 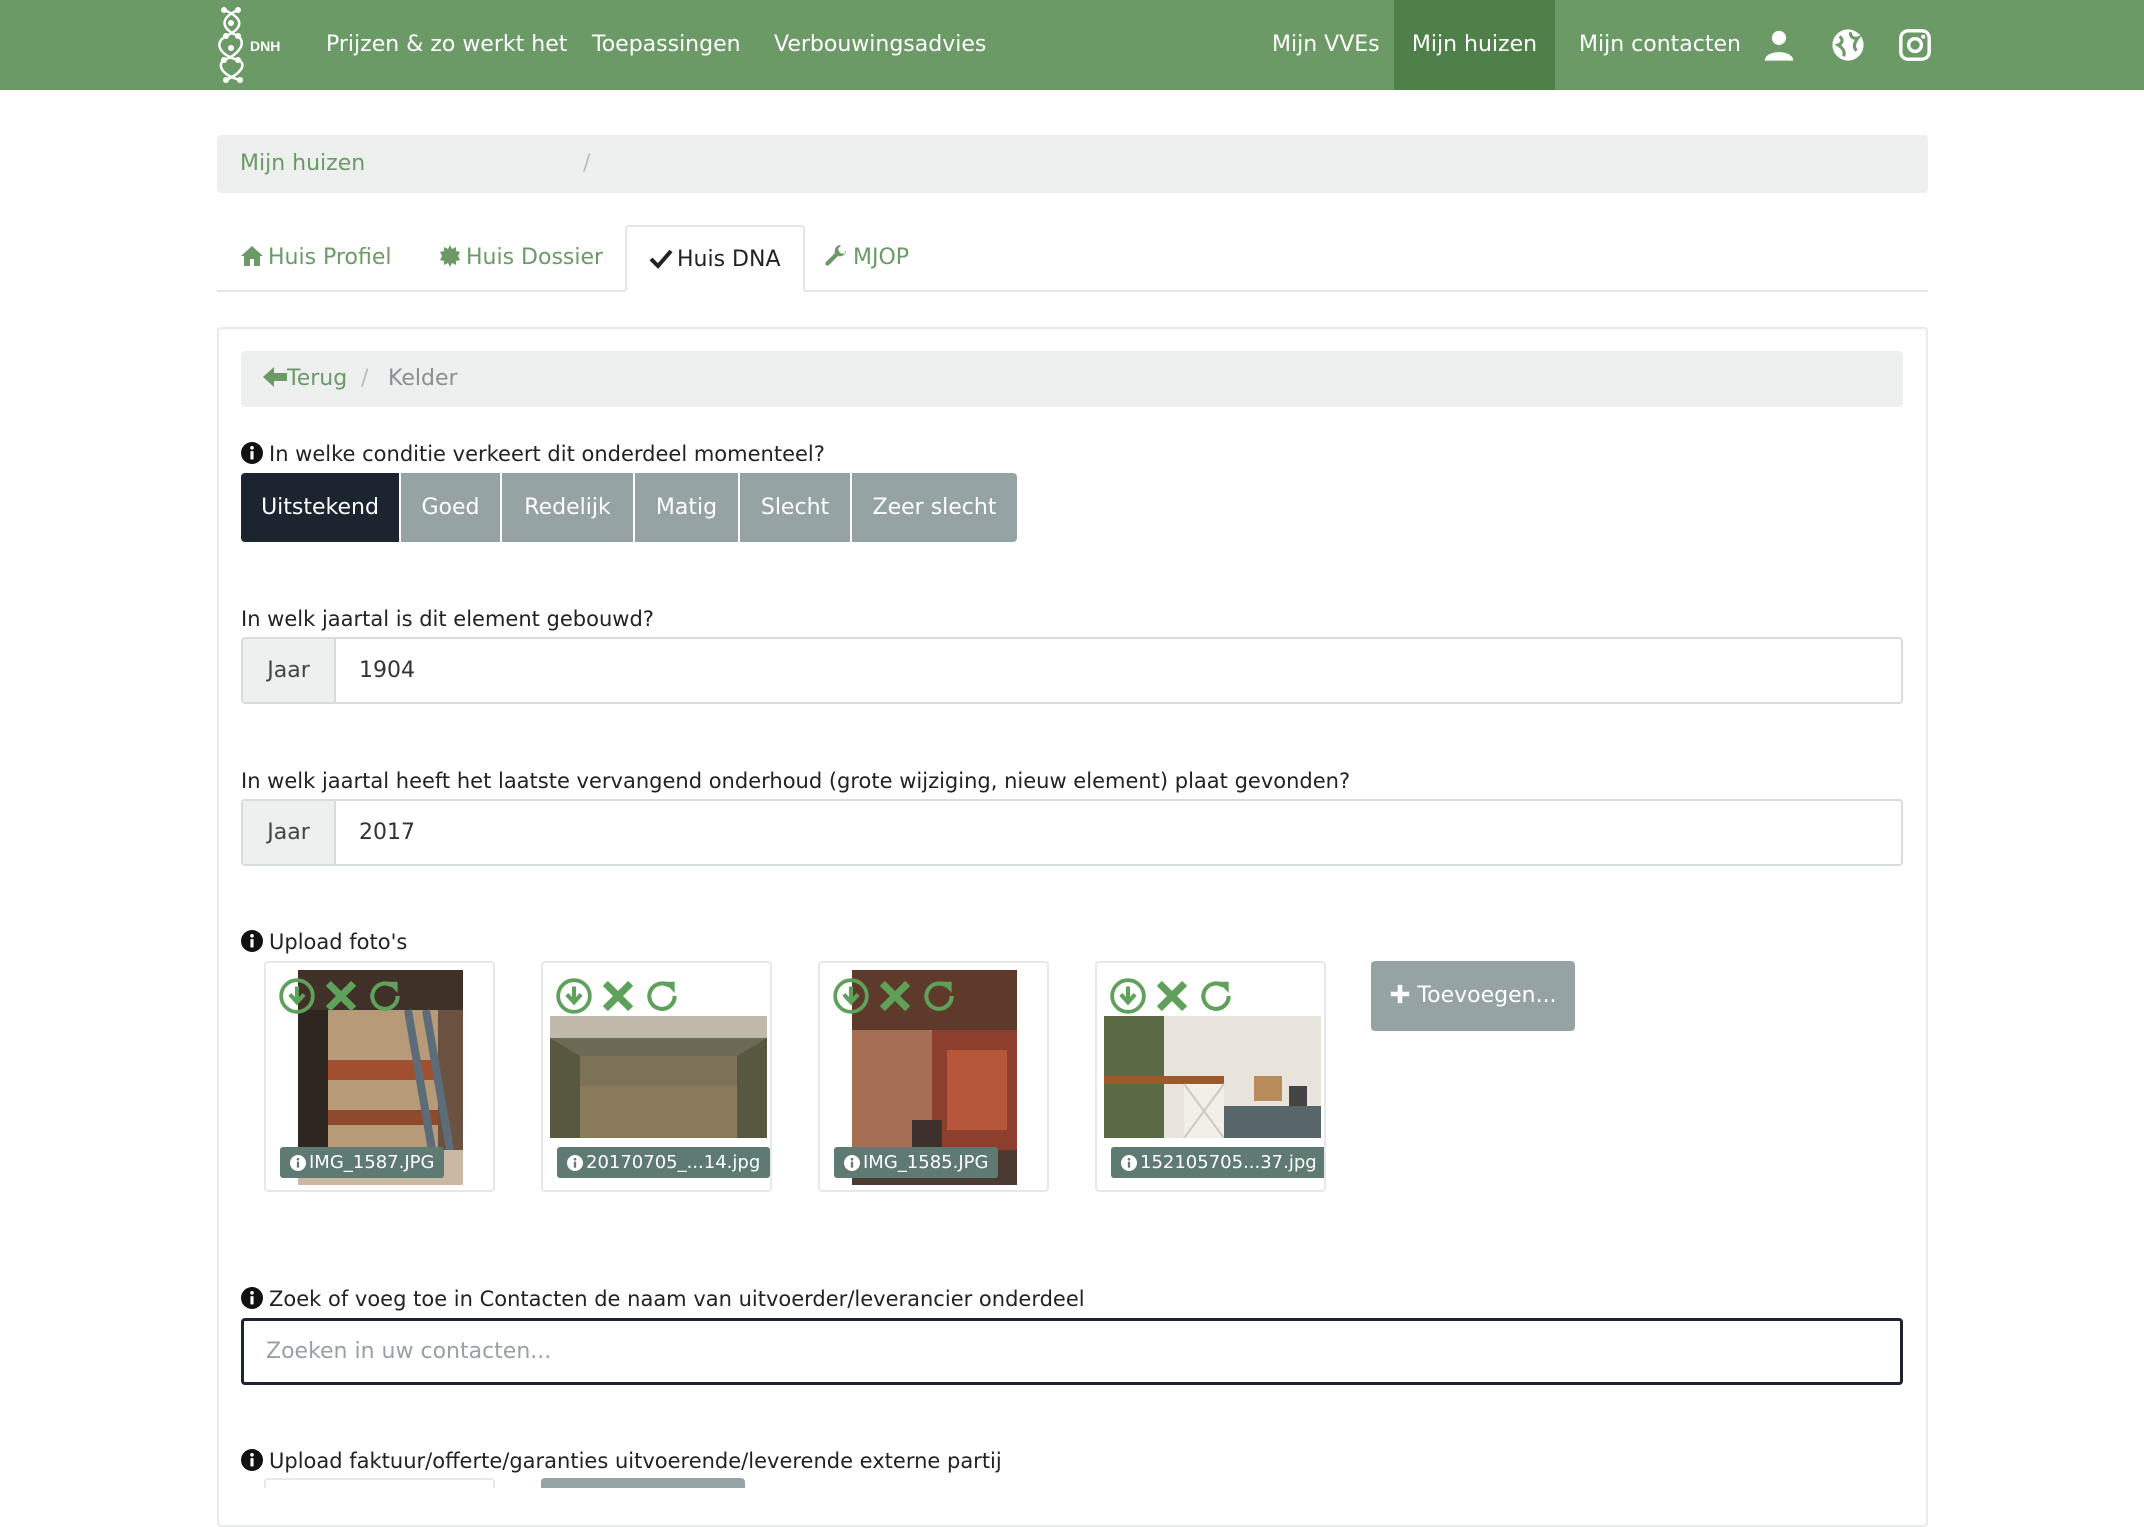 What do you see at coordinates (661, 259) in the screenshot?
I see `check-icon` at bounding box center [661, 259].